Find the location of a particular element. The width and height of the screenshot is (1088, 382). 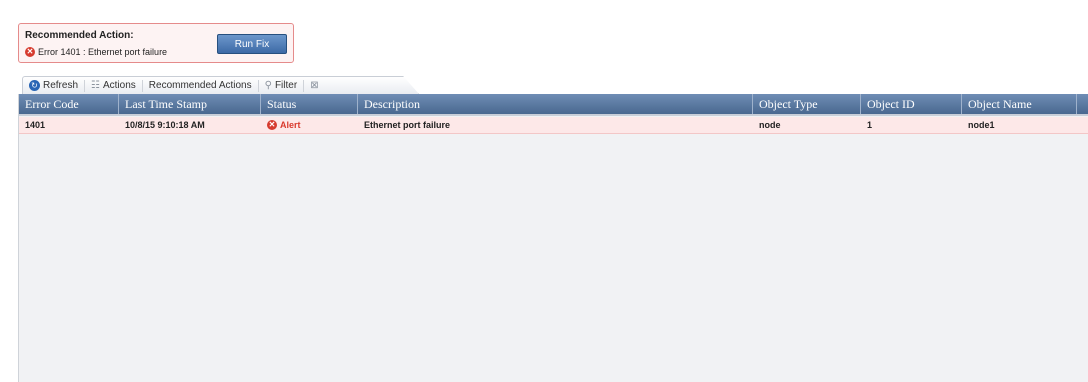

column-header-object-type: Object Type is located at coordinates (807, 104).